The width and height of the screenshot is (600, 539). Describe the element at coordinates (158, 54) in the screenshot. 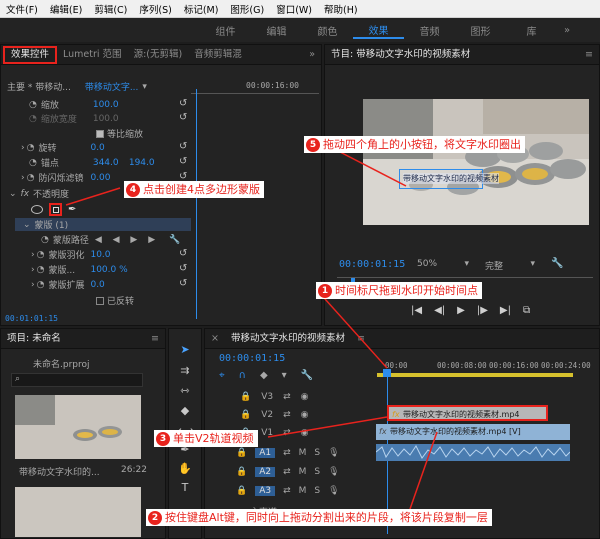

I see `tab-source: 源:(无剪辑)` at that location.